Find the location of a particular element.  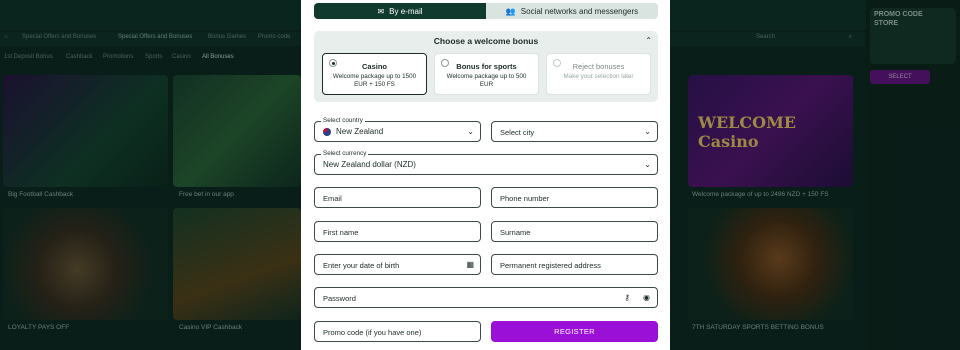

country-select: Select country New Zealand ⌄ is located at coordinates (397, 129).